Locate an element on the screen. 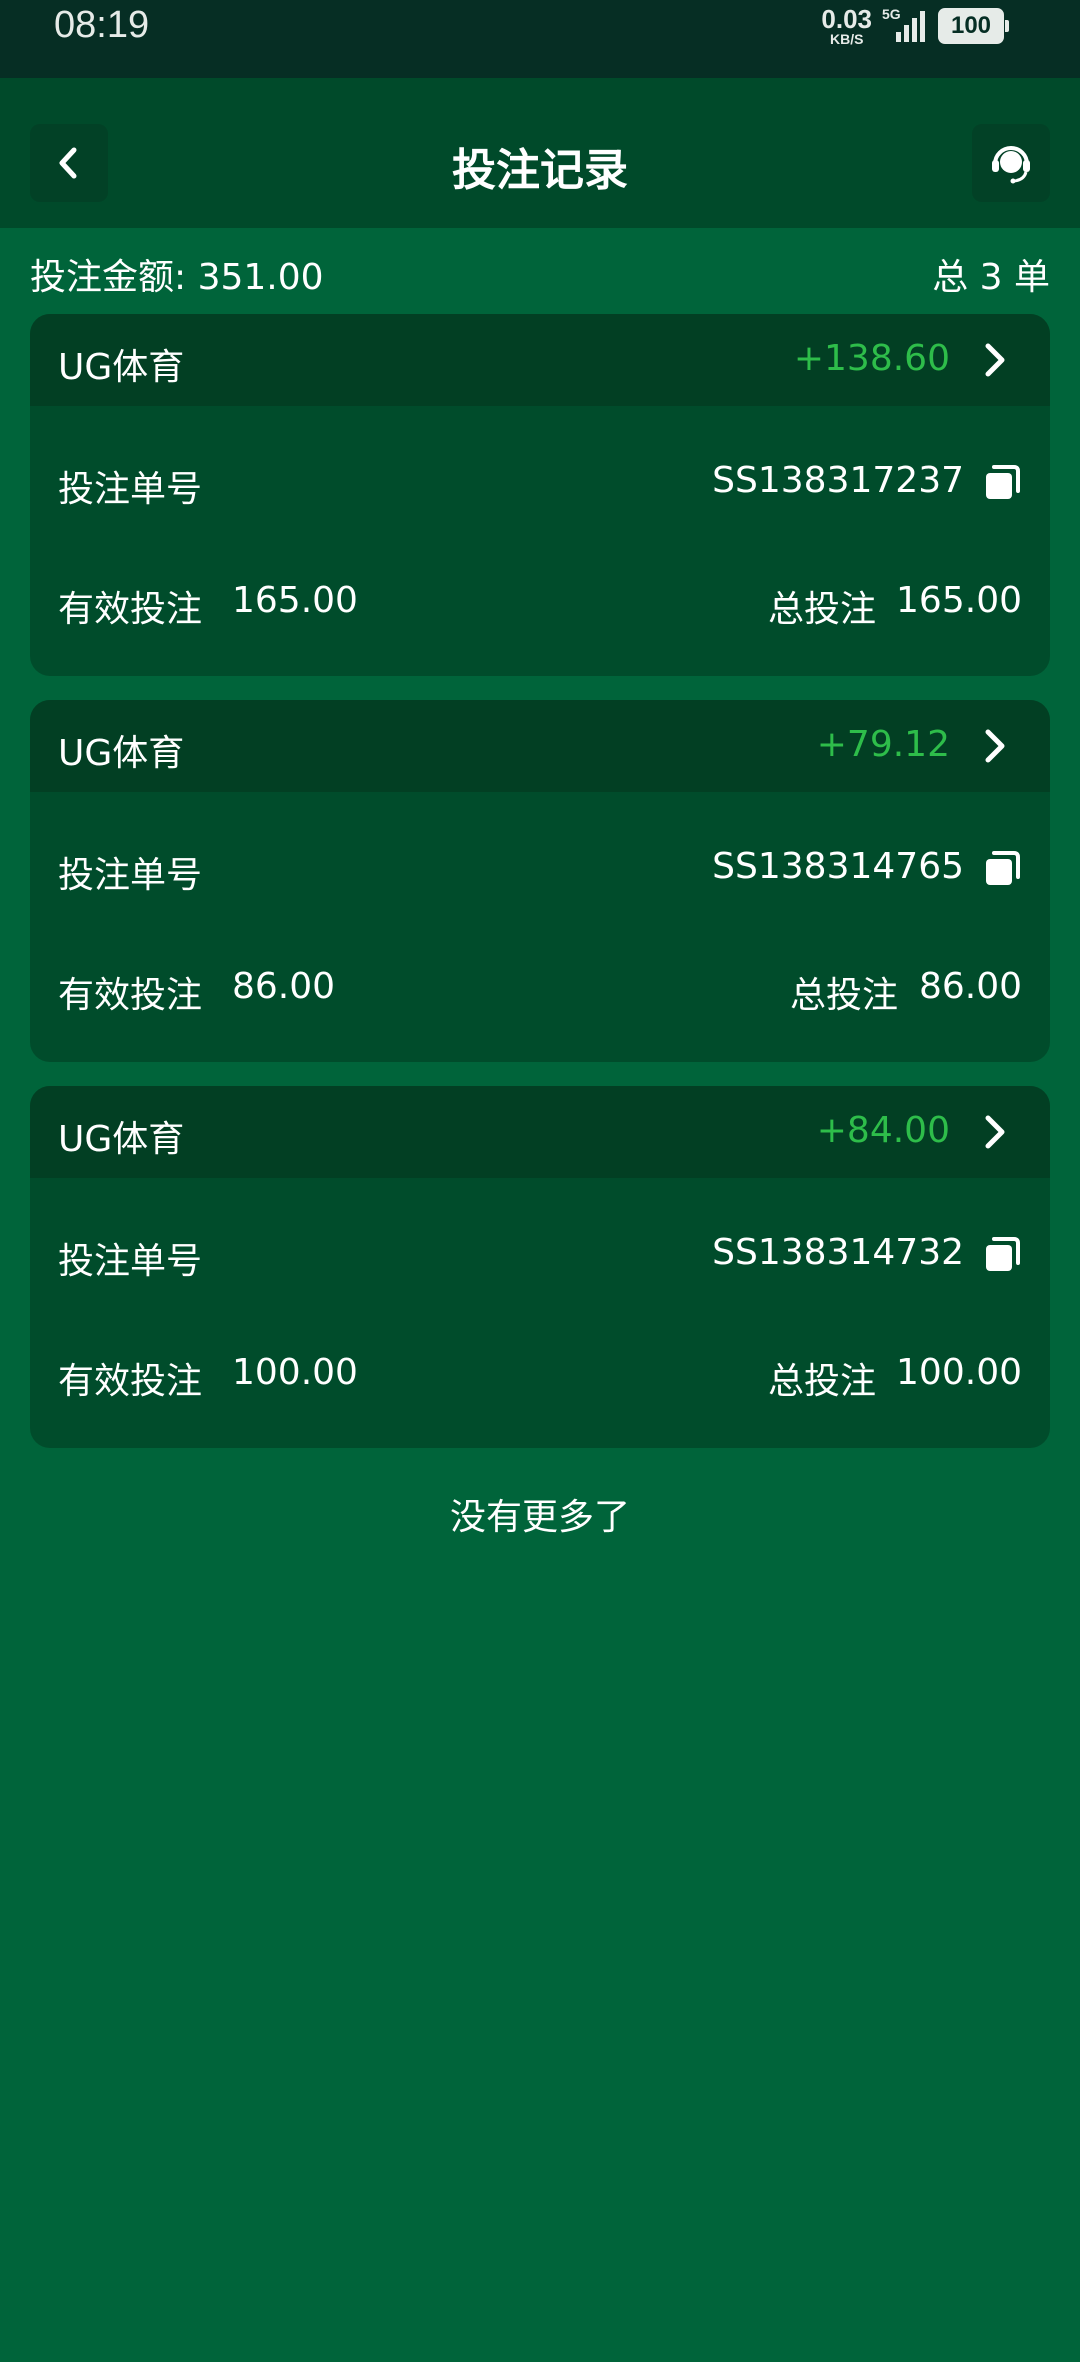 This screenshot has width=1080, height=2362. profit-amount: +84.00 is located at coordinates (883, 1130).